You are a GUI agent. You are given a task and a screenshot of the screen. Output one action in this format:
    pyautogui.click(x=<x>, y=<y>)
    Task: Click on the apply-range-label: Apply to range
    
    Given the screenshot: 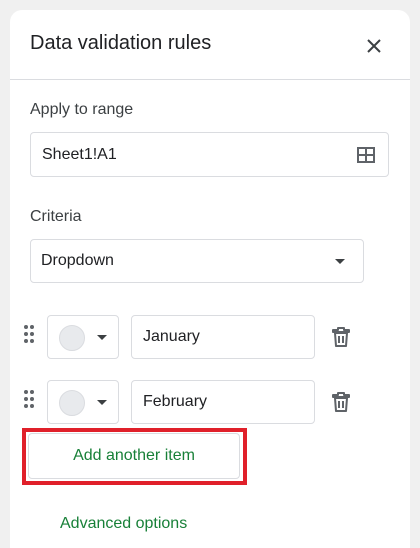 What is the action you would take?
    pyautogui.click(x=82, y=109)
    